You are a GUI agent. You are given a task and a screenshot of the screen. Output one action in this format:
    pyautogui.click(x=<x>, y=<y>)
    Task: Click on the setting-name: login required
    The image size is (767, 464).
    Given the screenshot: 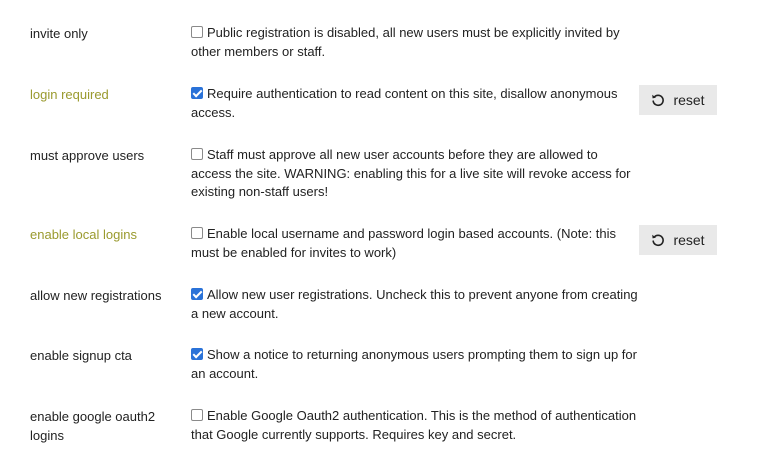 What is the action you would take?
    pyautogui.click(x=69, y=94)
    